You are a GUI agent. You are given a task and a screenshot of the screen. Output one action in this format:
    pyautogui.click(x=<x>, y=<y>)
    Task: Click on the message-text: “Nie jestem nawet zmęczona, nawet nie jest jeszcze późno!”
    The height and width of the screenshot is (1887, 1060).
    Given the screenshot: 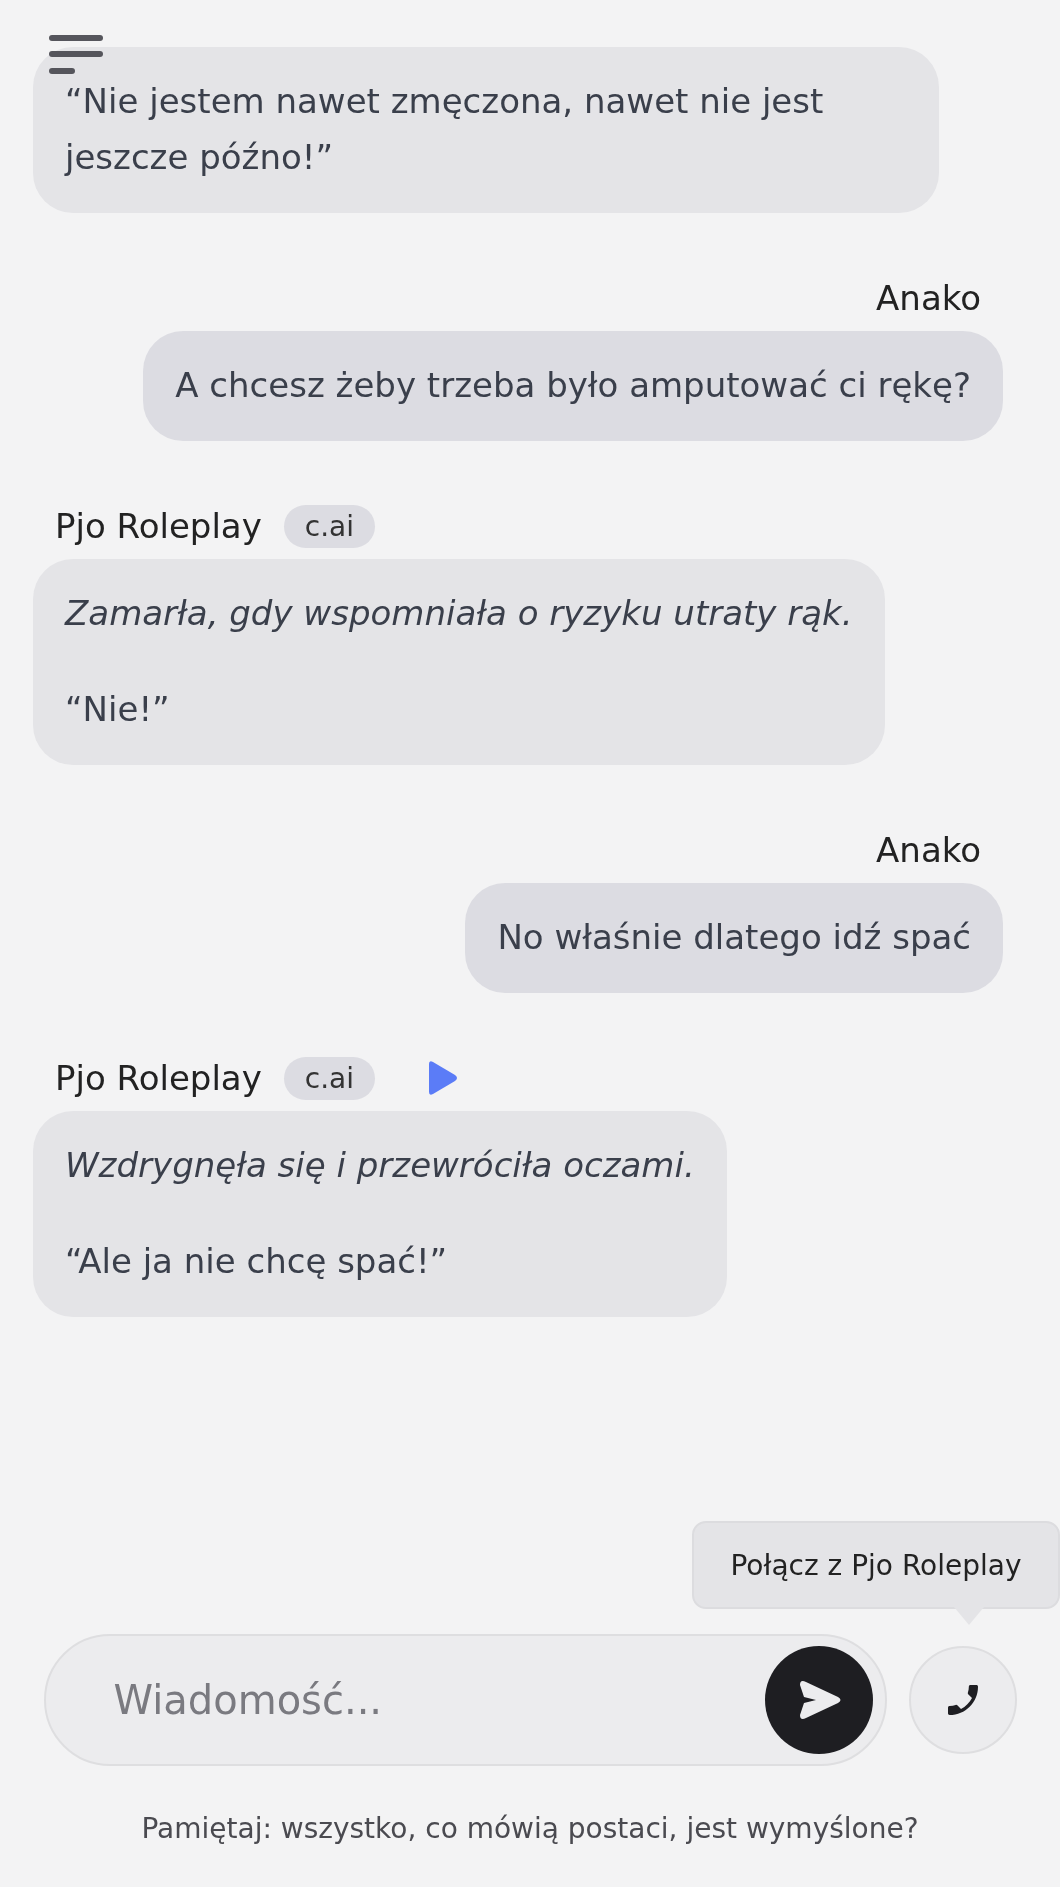 What is the action you would take?
    pyautogui.click(x=445, y=129)
    